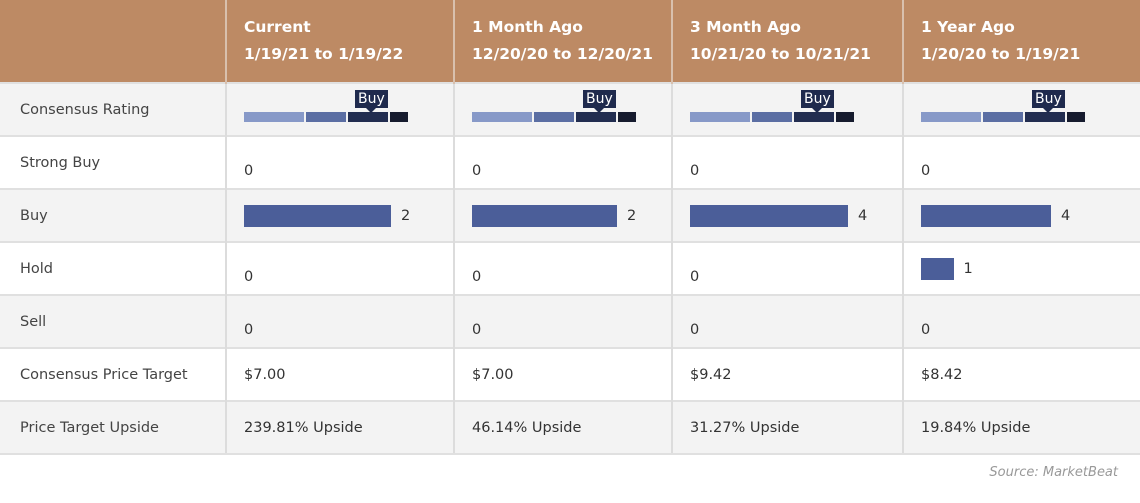 The image size is (1140, 503). I want to click on upside-value: 46.14% Upside, so click(527, 427).